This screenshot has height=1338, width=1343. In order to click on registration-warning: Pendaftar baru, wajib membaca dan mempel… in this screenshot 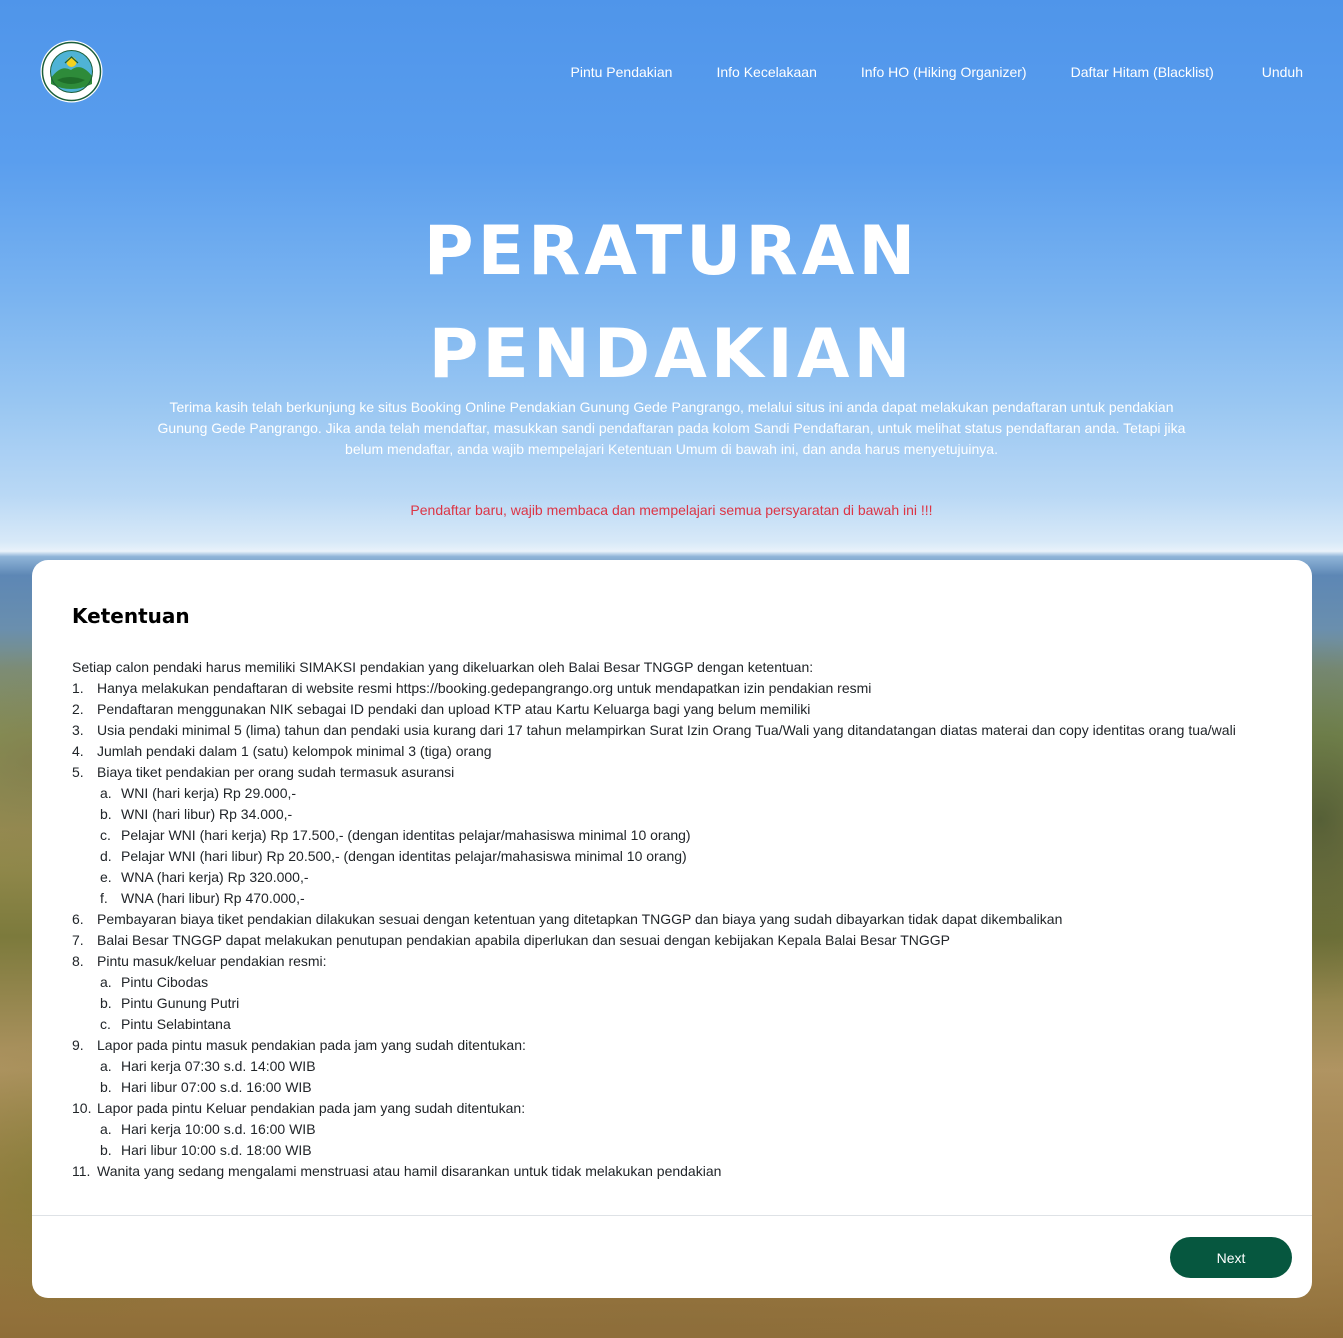, I will do `click(671, 510)`.